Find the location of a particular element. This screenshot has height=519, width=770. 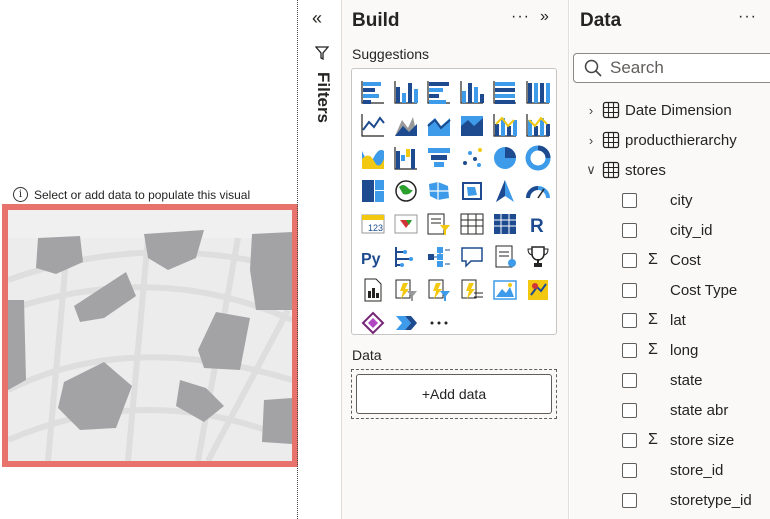

search-icon is located at coordinates (593, 68).